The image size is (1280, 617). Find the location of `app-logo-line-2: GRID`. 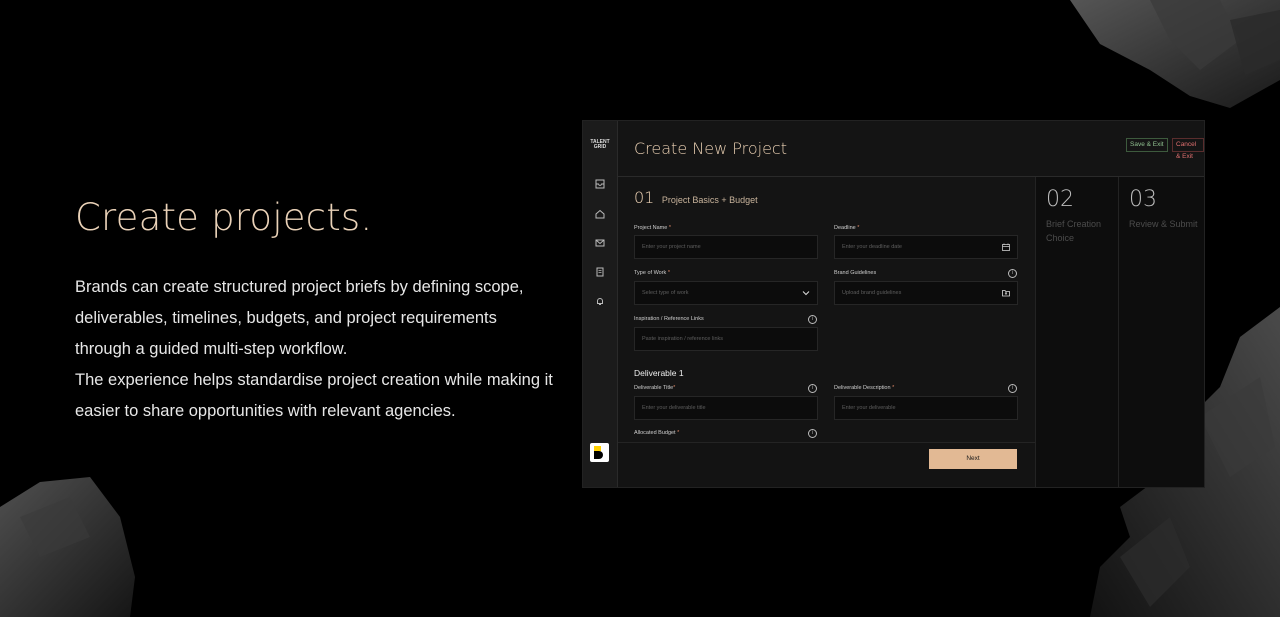

app-logo-line-2: GRID is located at coordinates (600, 147).